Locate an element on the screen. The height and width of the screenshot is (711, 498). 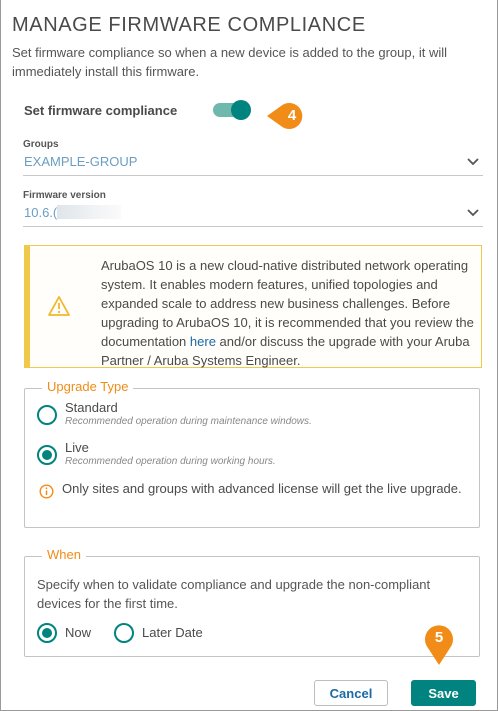
info-icon is located at coordinates (46, 491).